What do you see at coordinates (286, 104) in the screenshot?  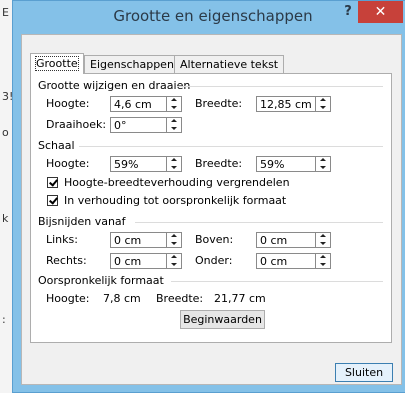 I see `resize-width-input` at bounding box center [286, 104].